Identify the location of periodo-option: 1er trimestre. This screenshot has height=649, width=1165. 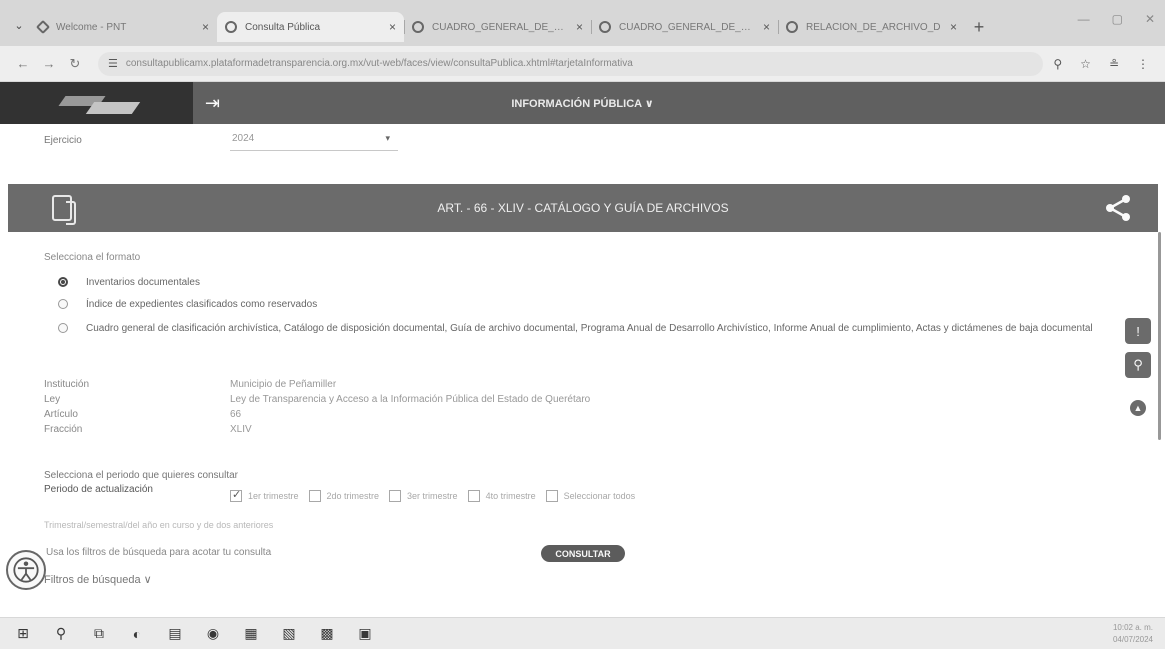
(264, 495).